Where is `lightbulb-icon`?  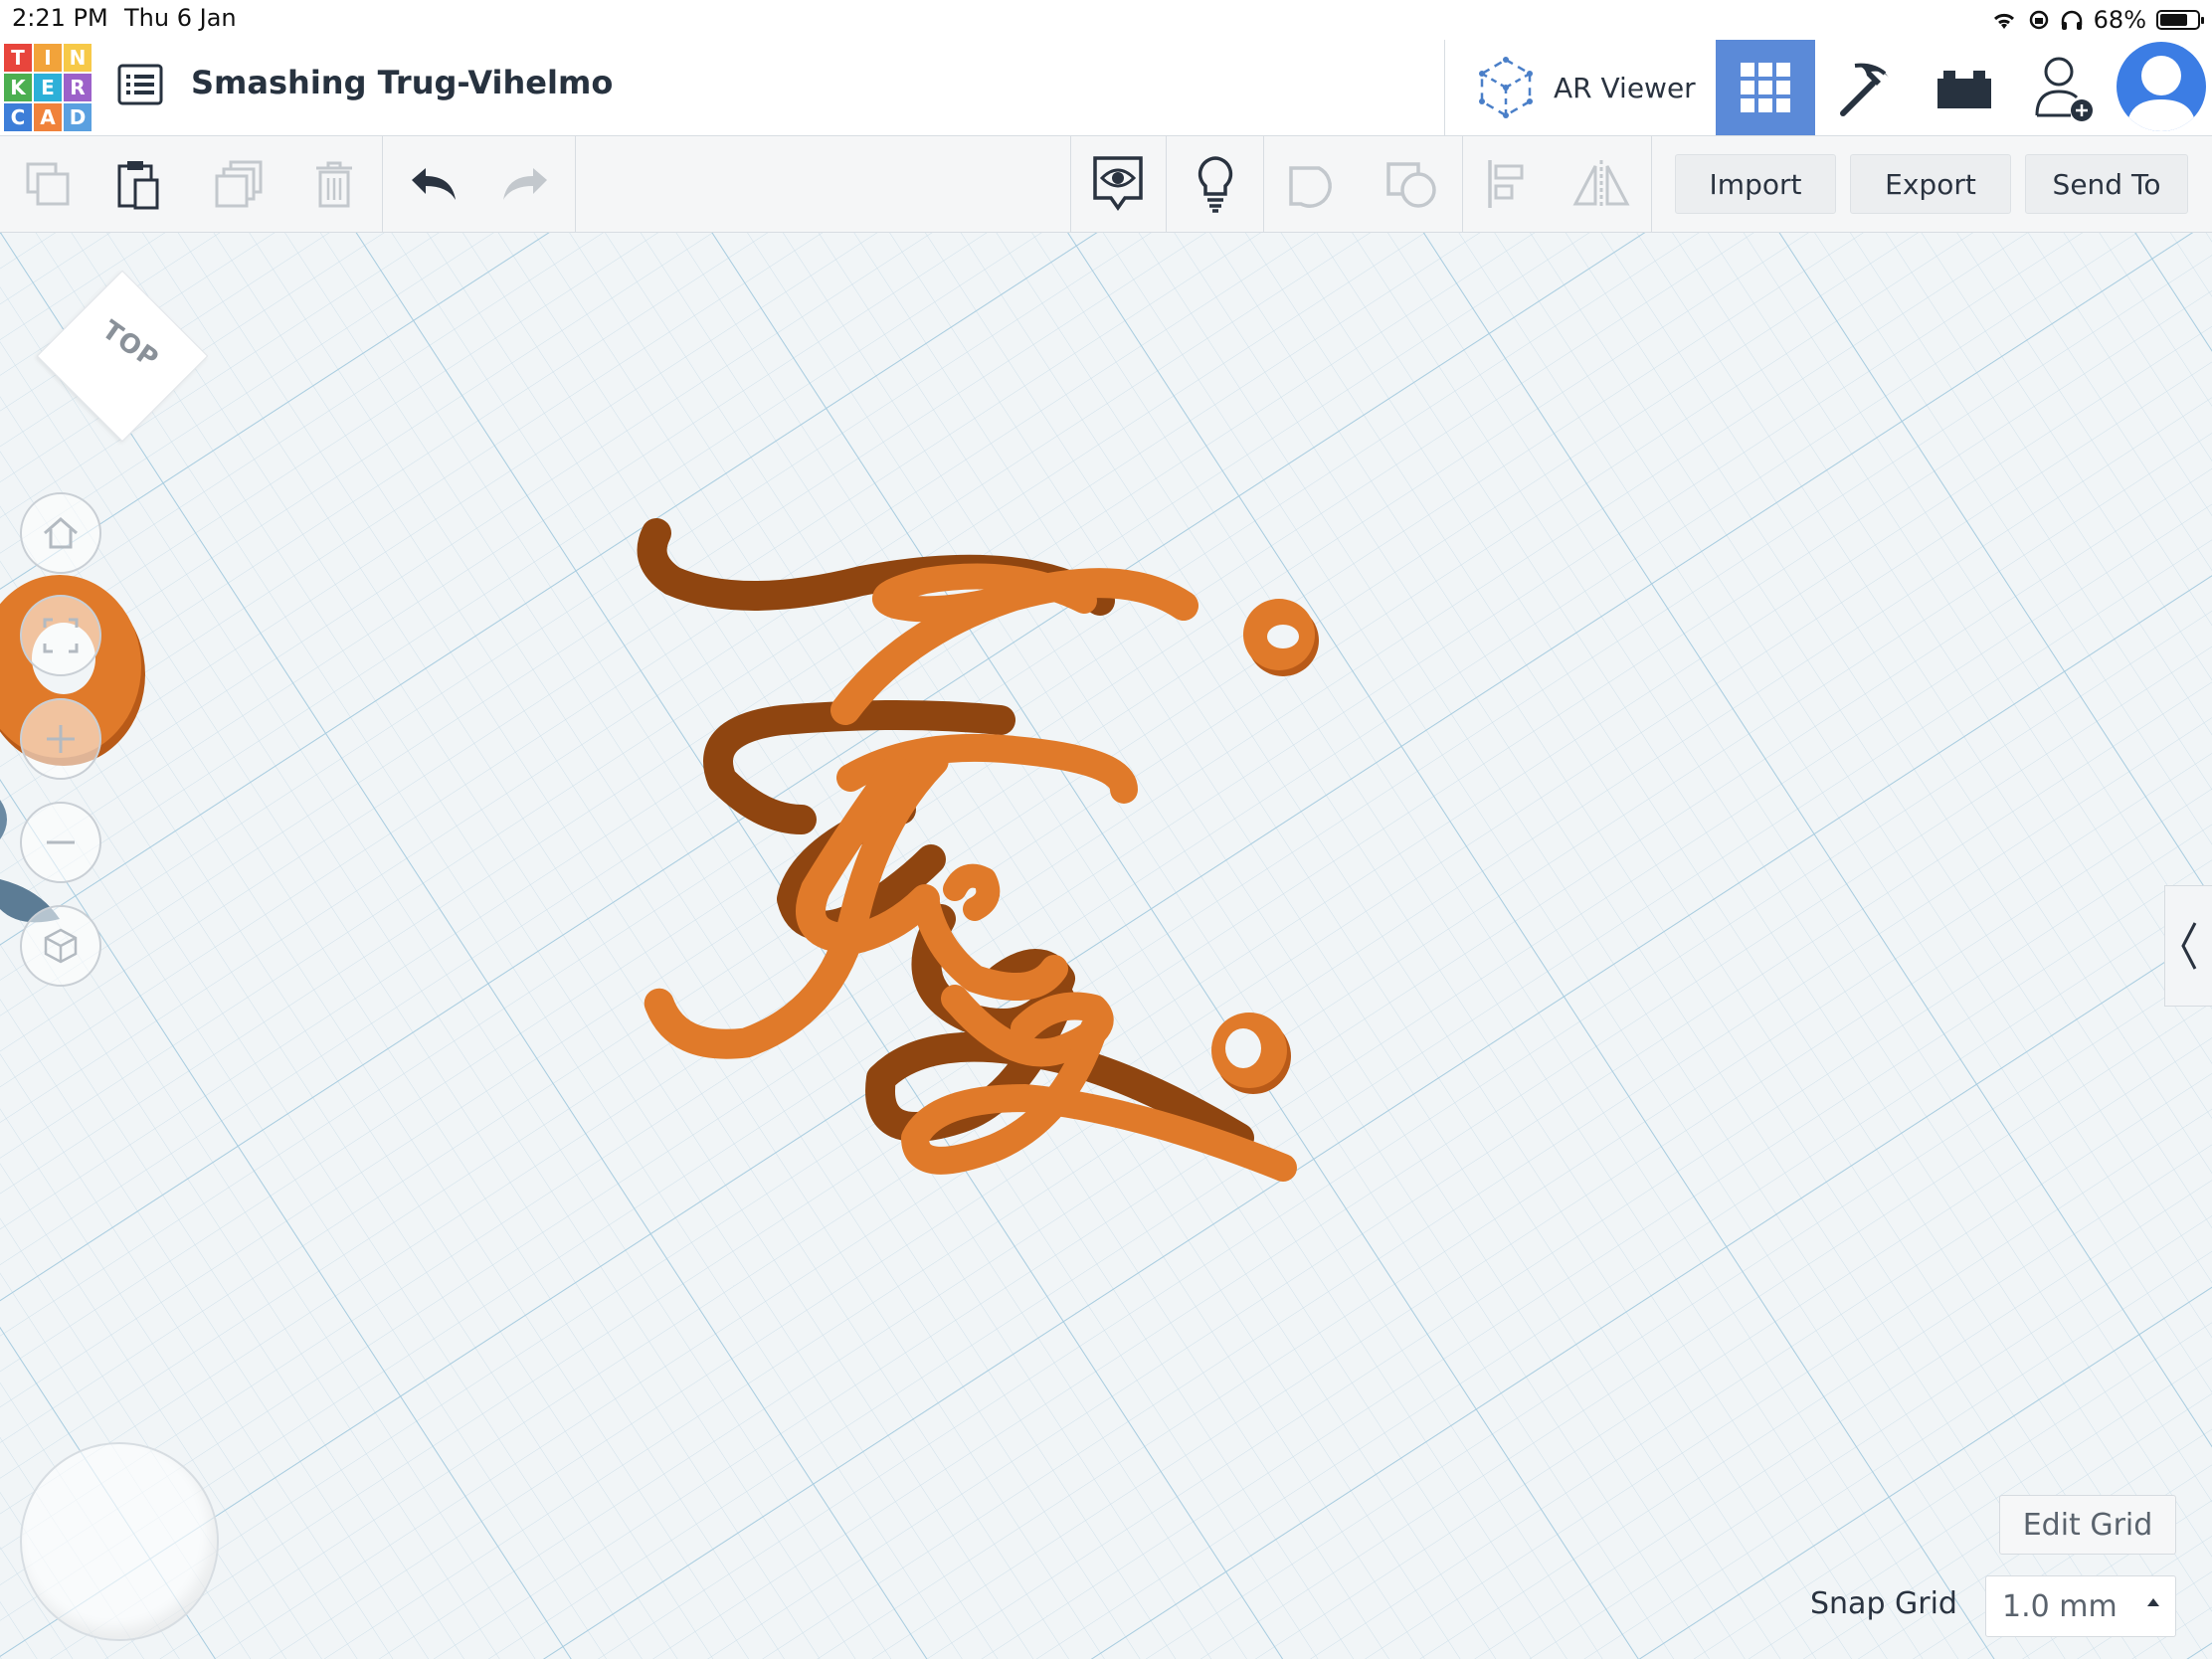
lightbulb-icon is located at coordinates (1215, 184).